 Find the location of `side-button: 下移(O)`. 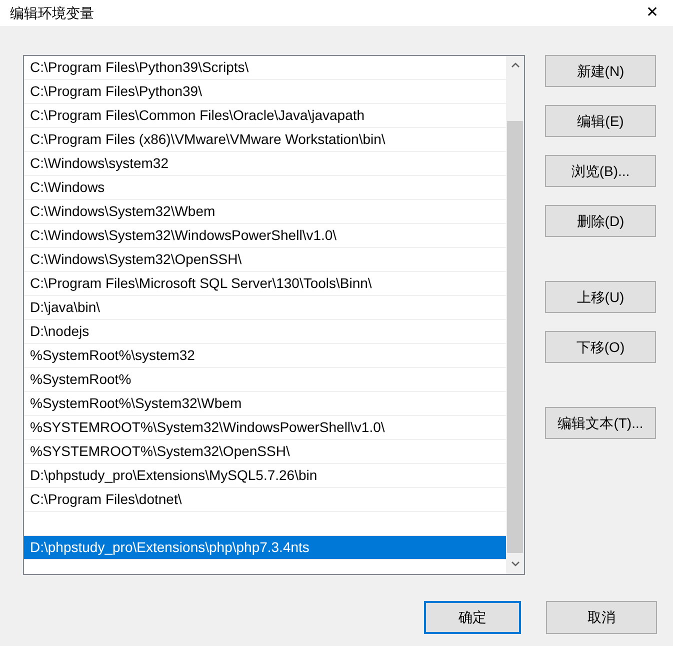

side-button: 下移(O) is located at coordinates (600, 347).